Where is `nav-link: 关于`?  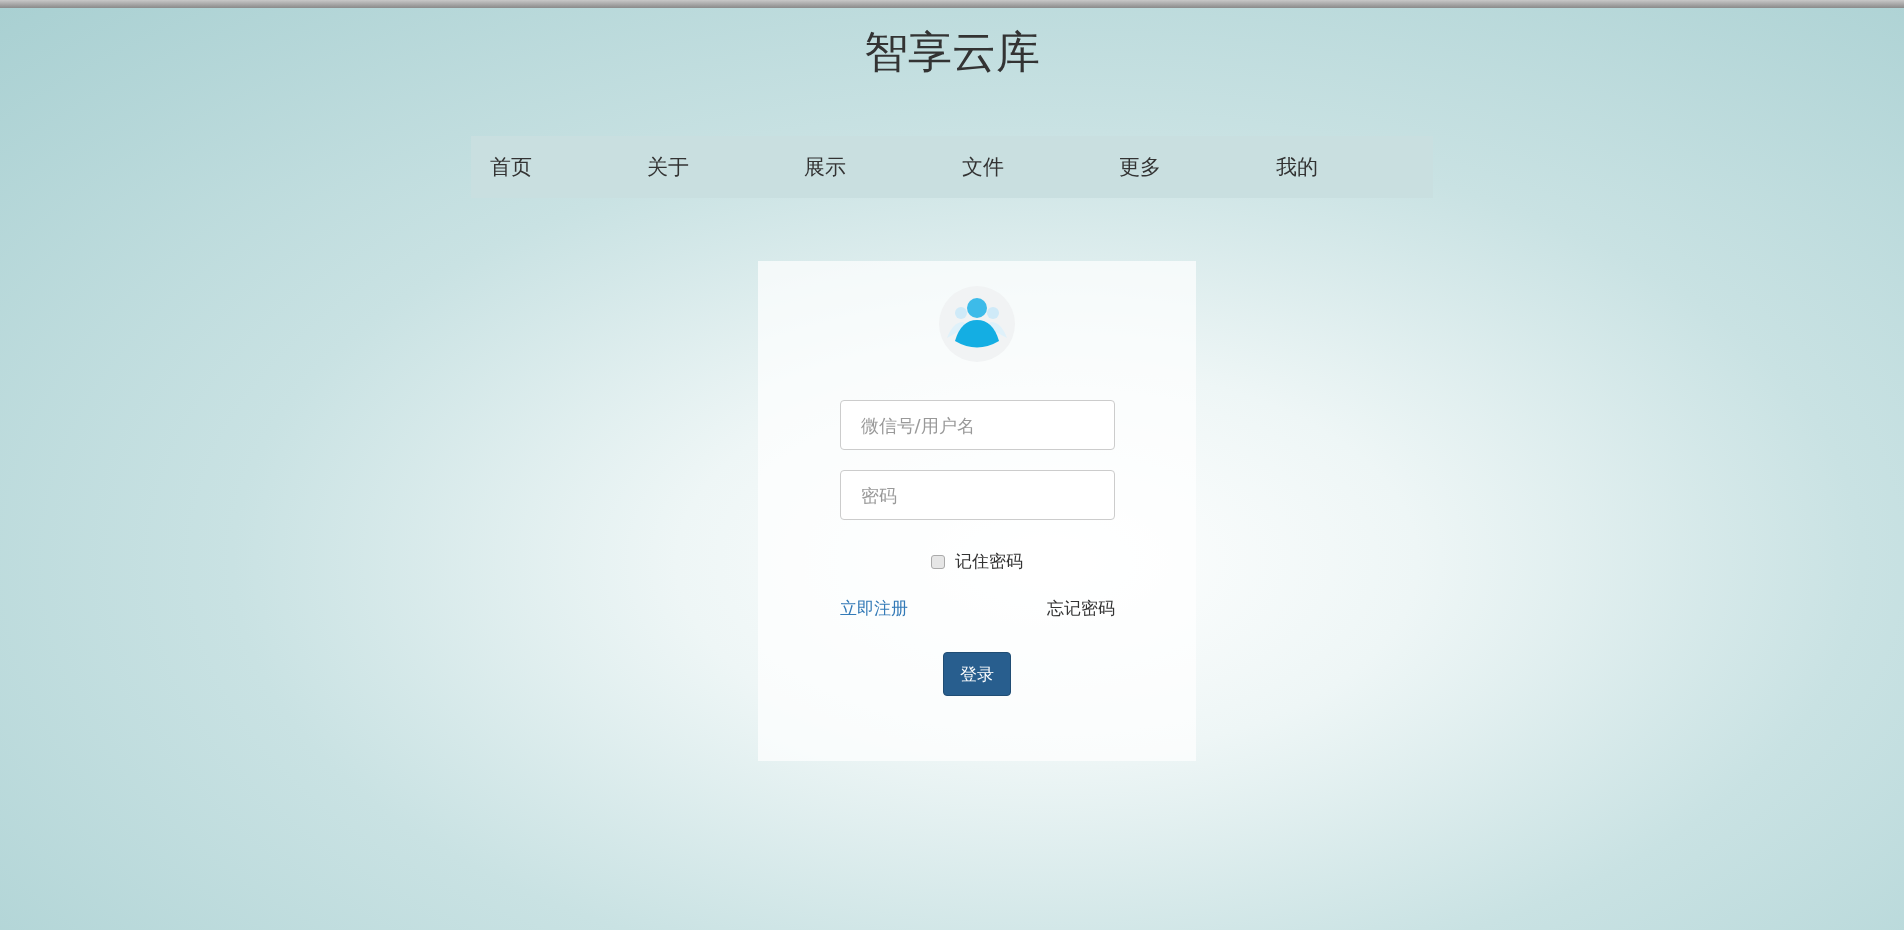 nav-link: 关于 is located at coordinates (726, 167).